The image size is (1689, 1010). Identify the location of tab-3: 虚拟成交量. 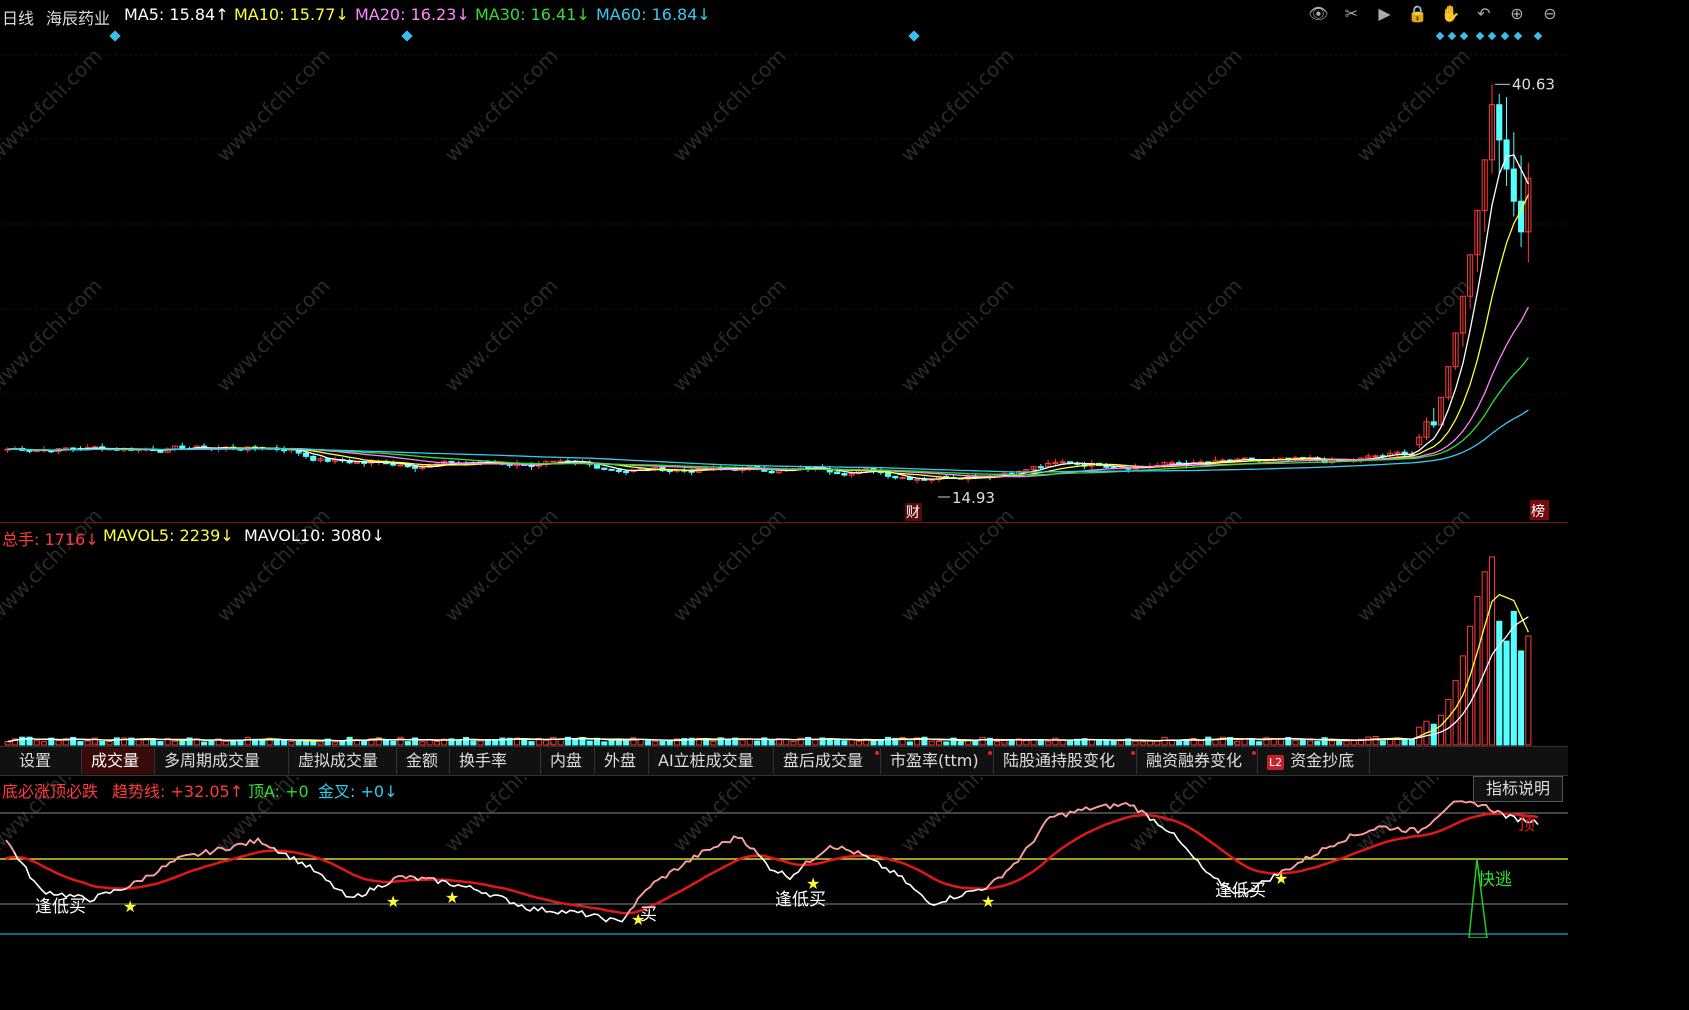
(343, 761).